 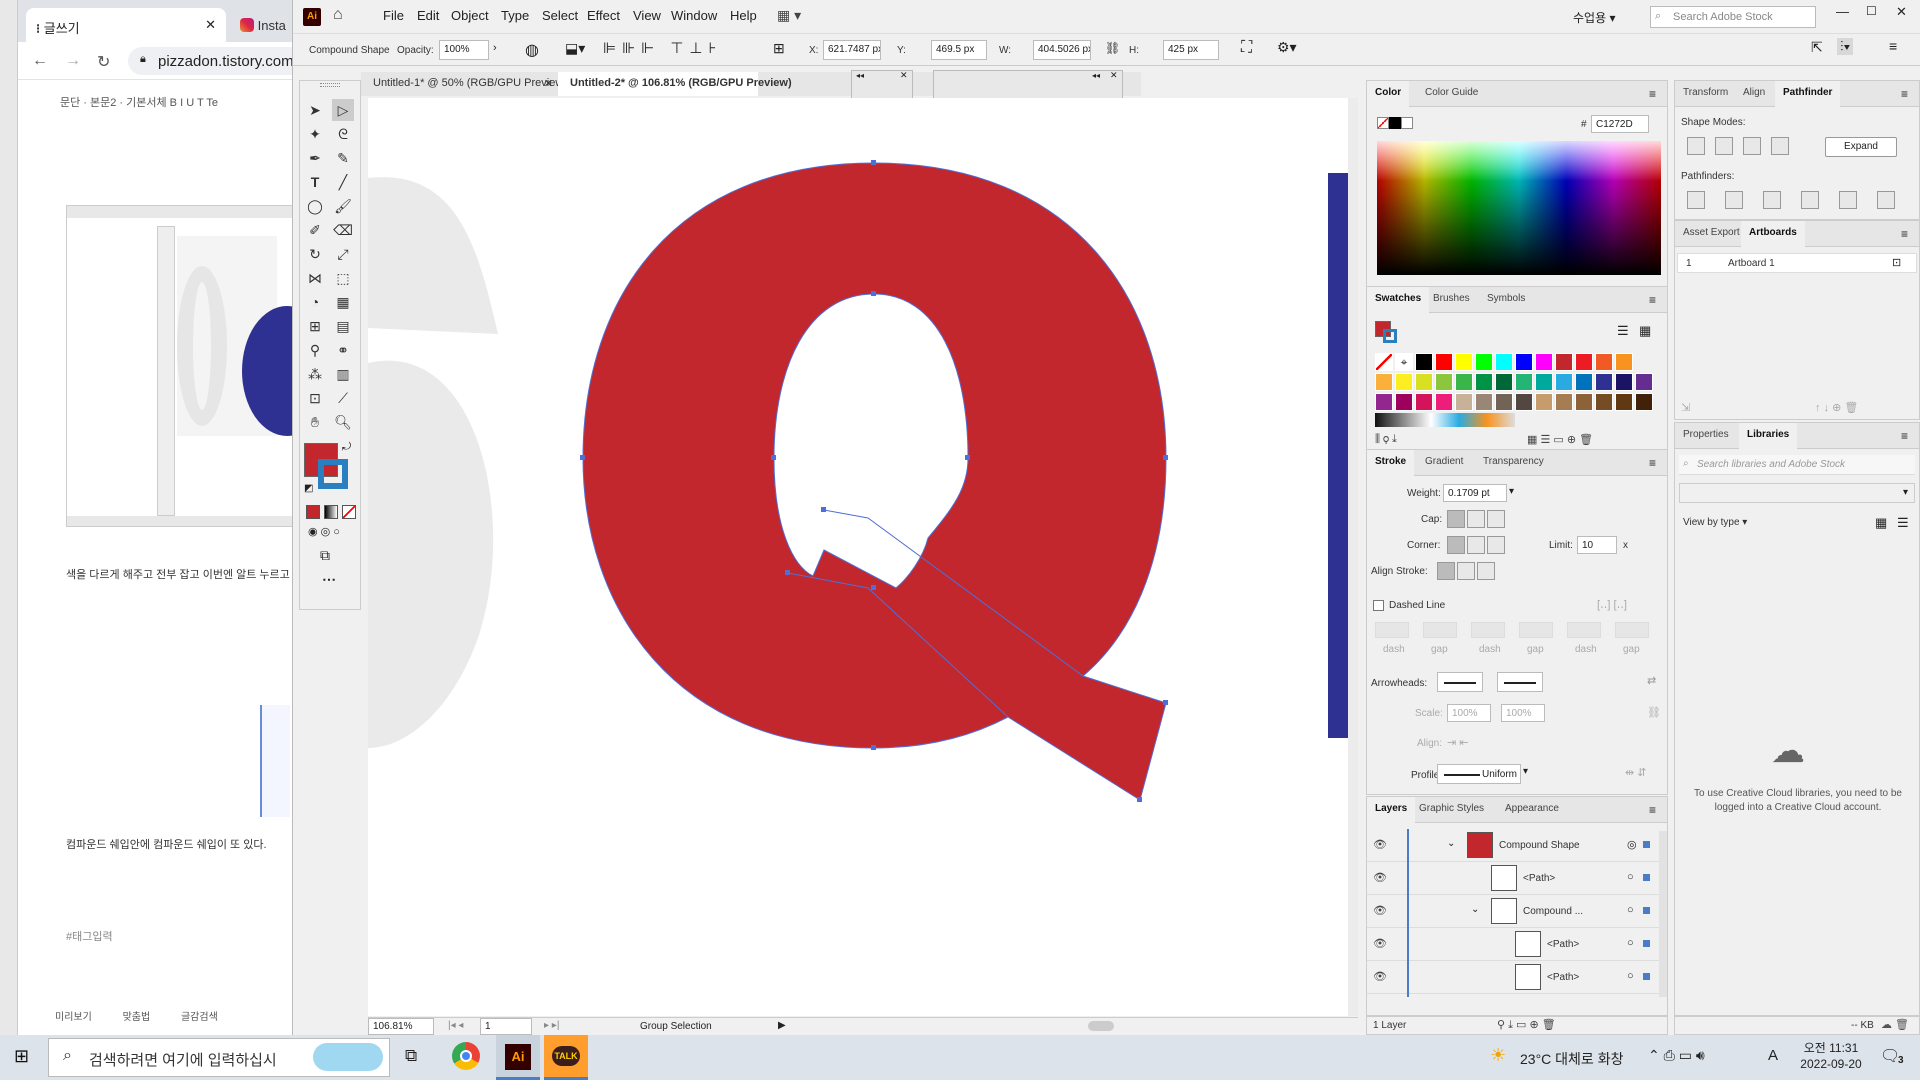 I want to click on blog-paragraph: 컴파운드 쉐입안에 컴파운드 쉐입이 또 있다., so click(x=166, y=844).